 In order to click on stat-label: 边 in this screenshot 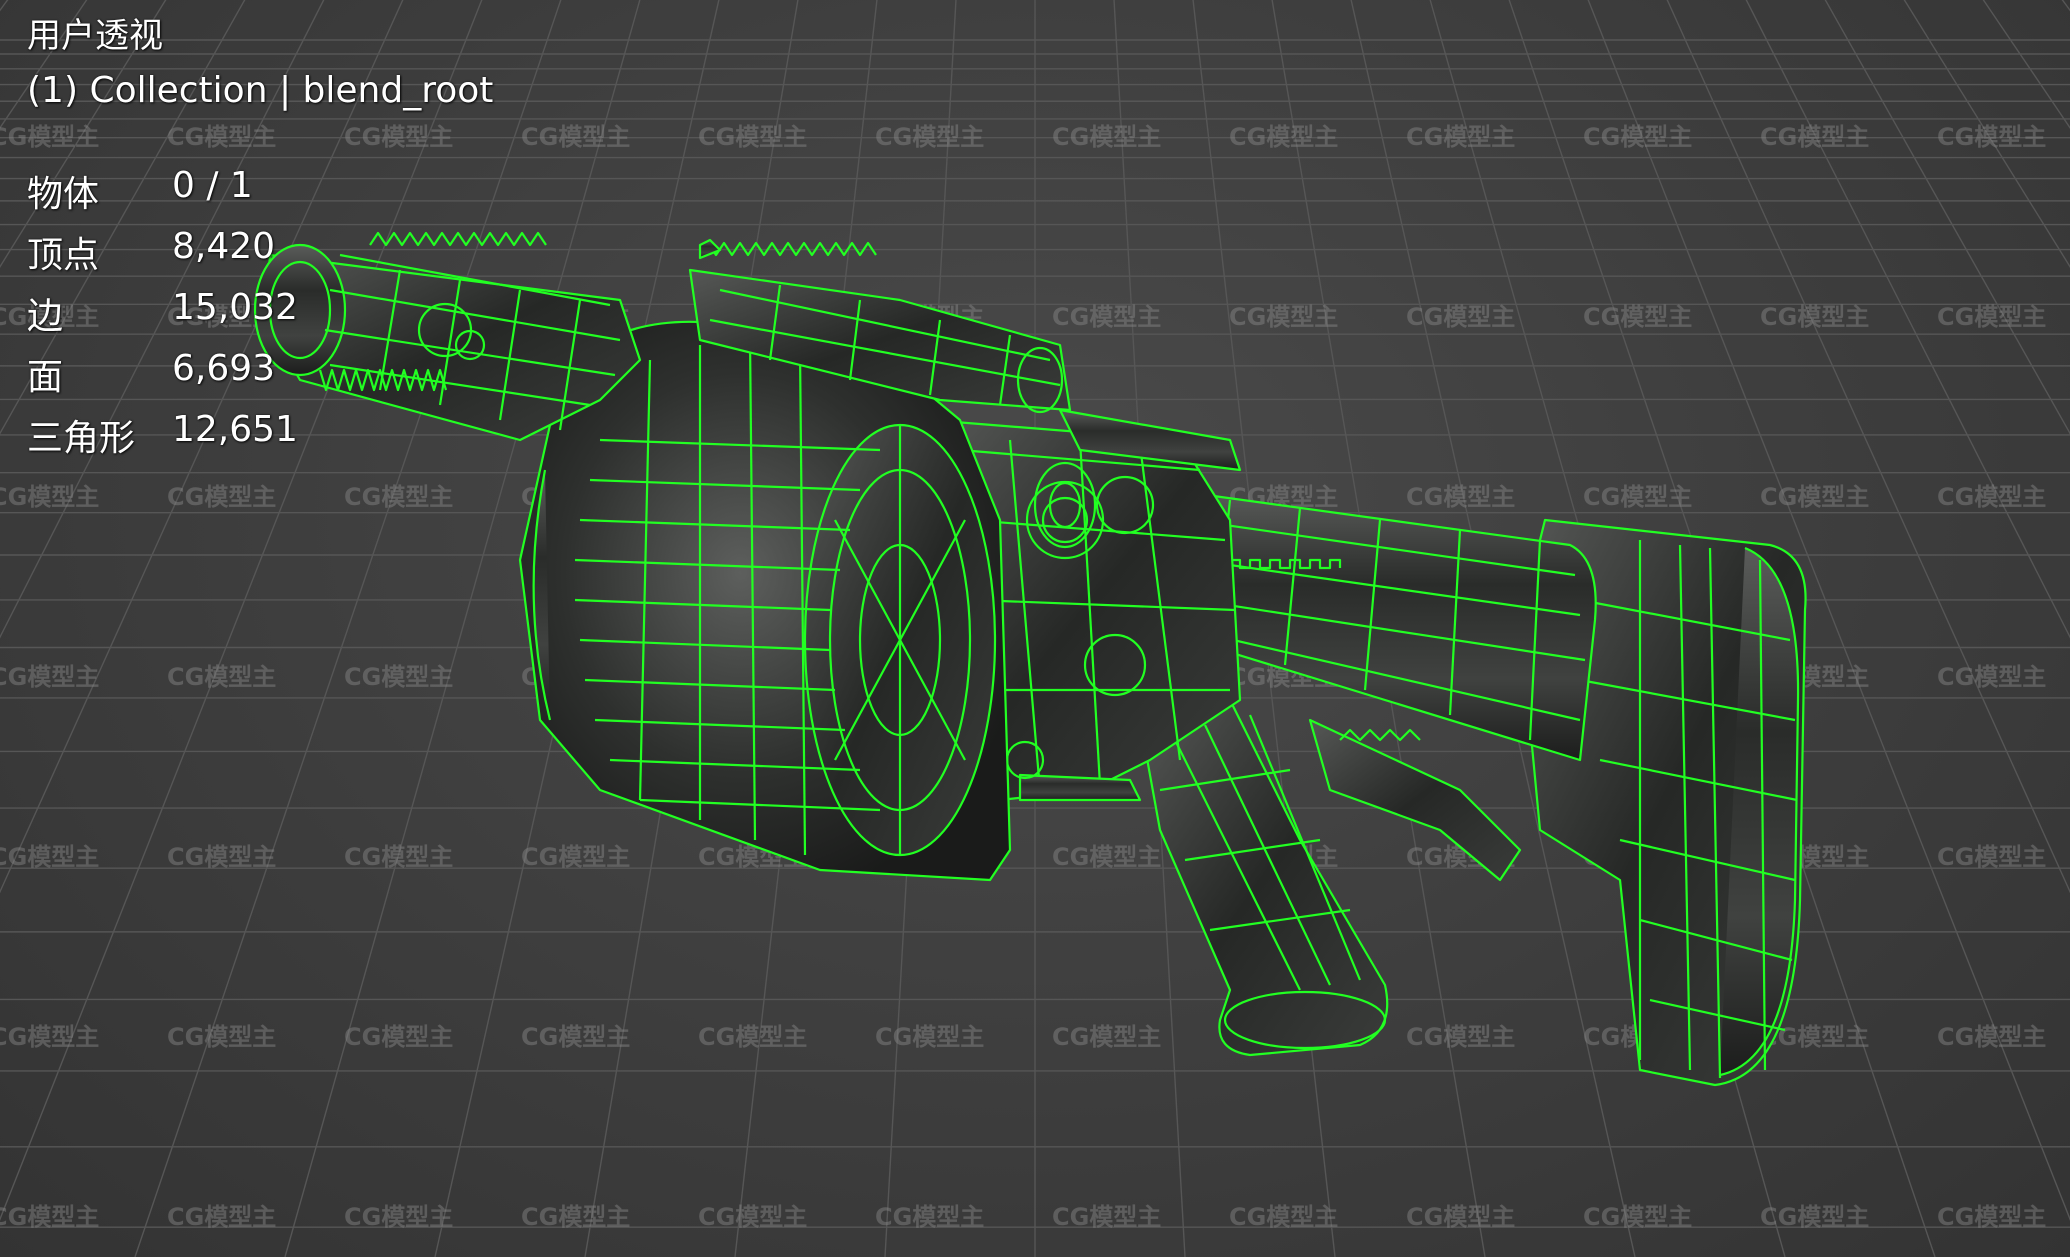, I will do `click(45, 316)`.